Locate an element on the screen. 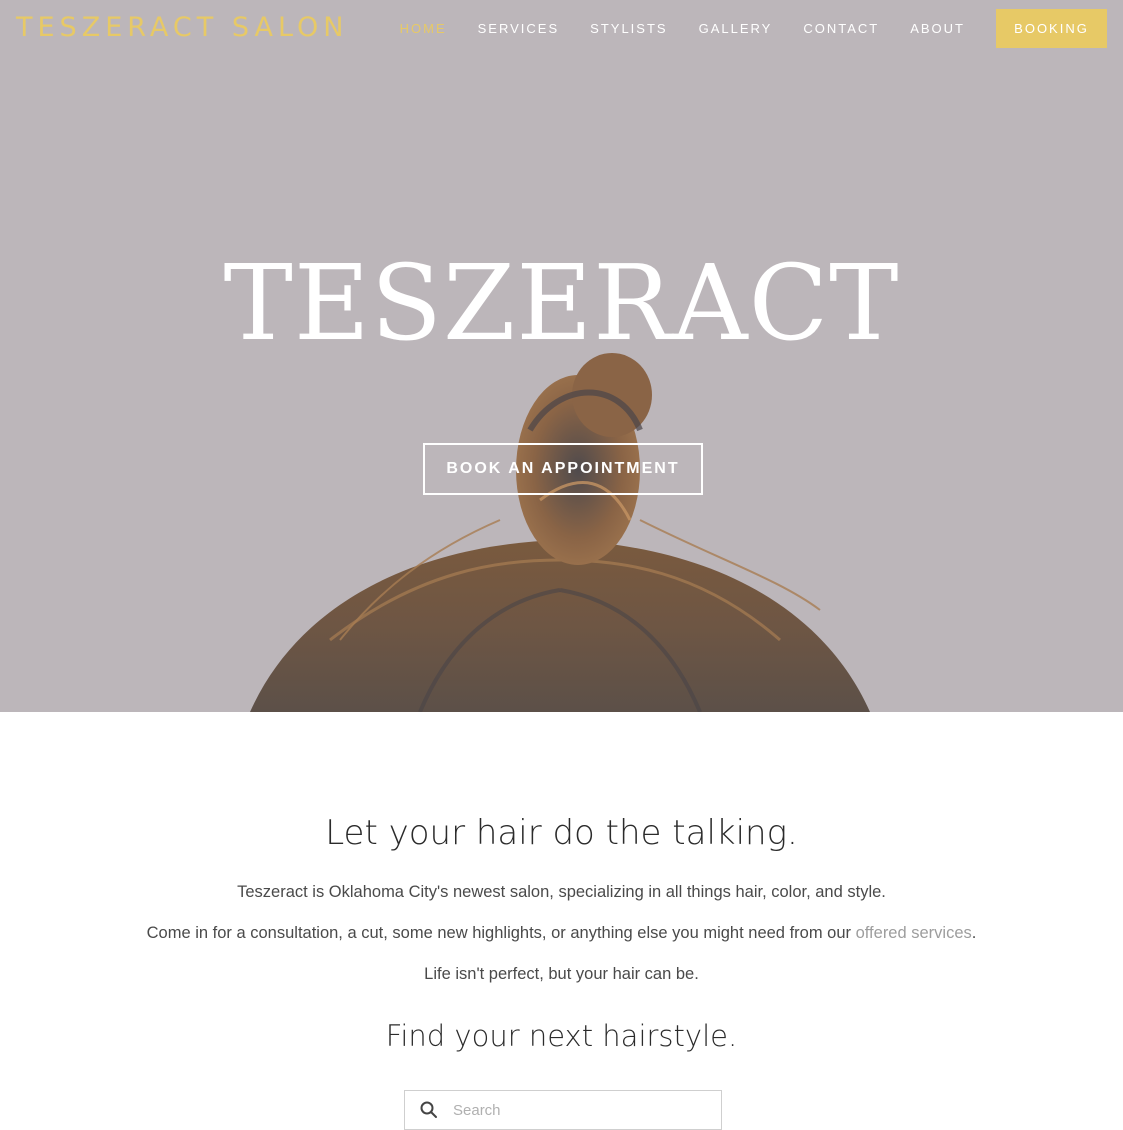 Image resolution: width=1123 pixels, height=1130 pixels. nav-home: HOME is located at coordinates (423, 28).